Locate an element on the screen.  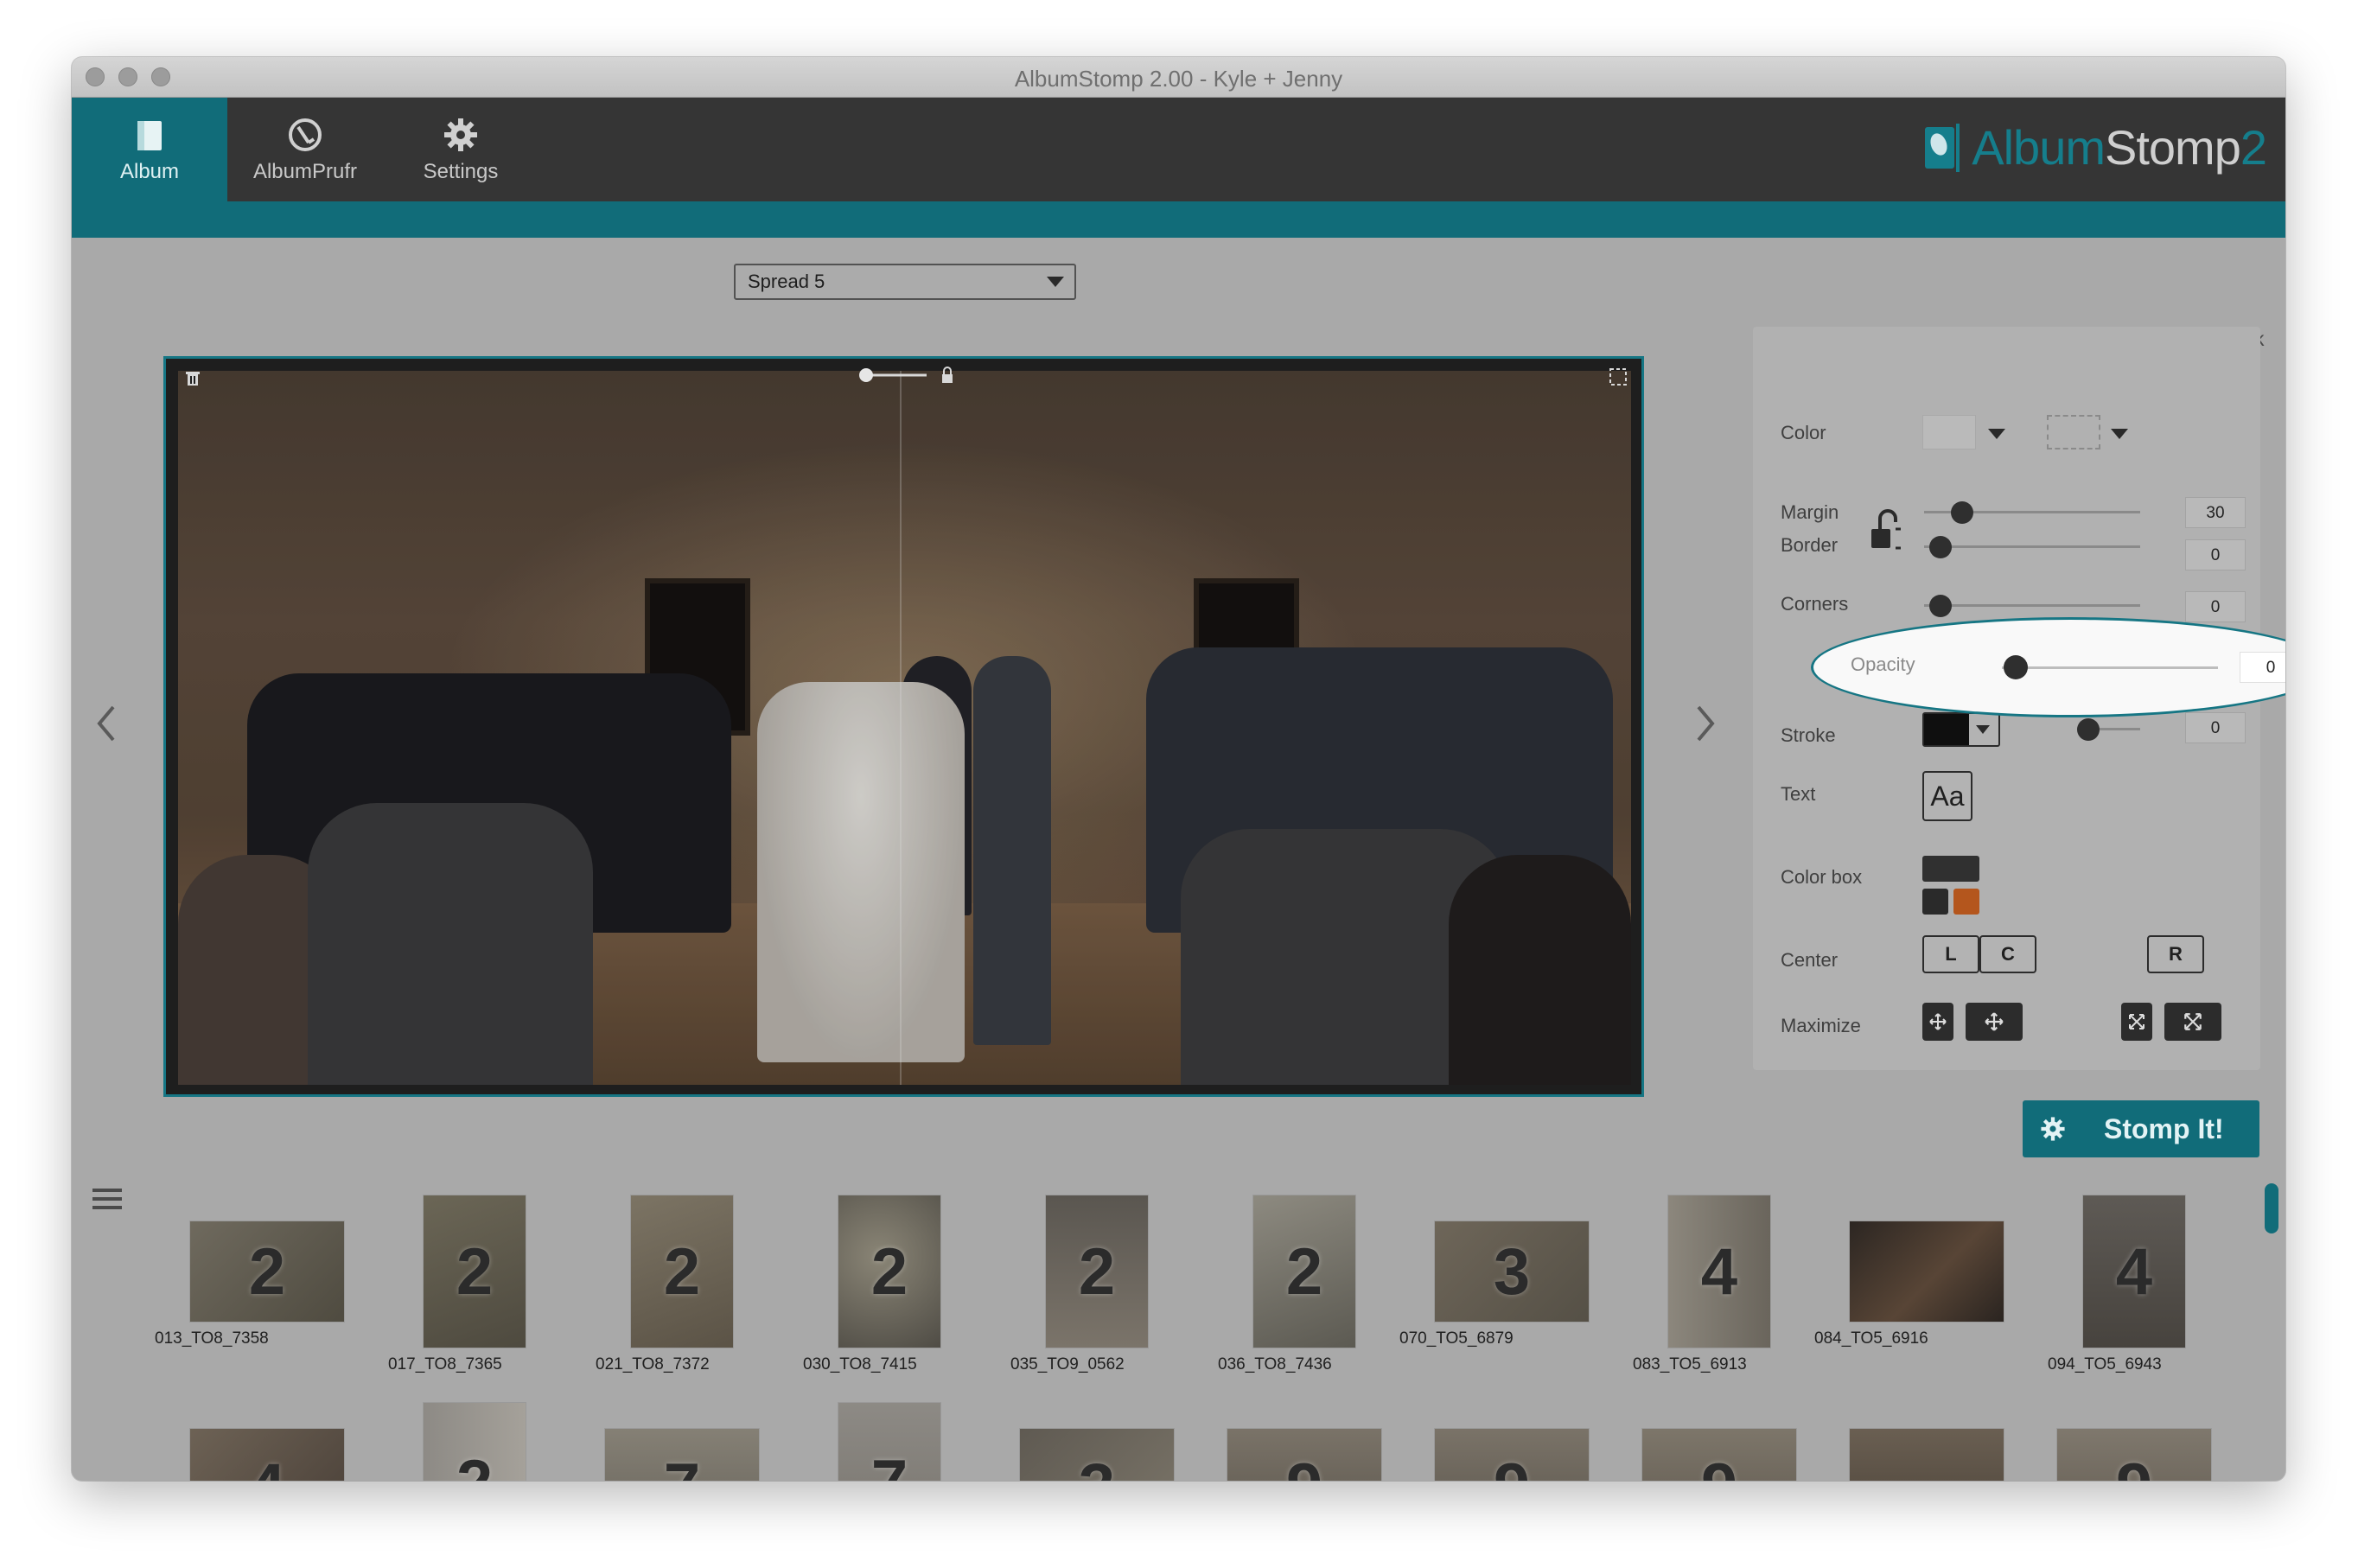
center-right-button: R is located at coordinates (2175, 954).